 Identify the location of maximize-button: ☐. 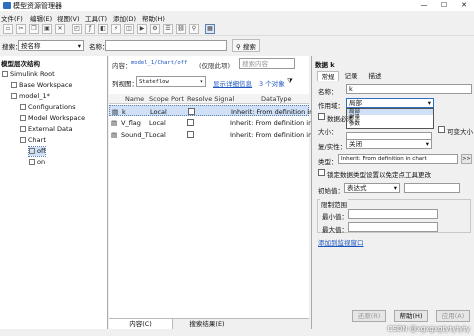
(444, 5).